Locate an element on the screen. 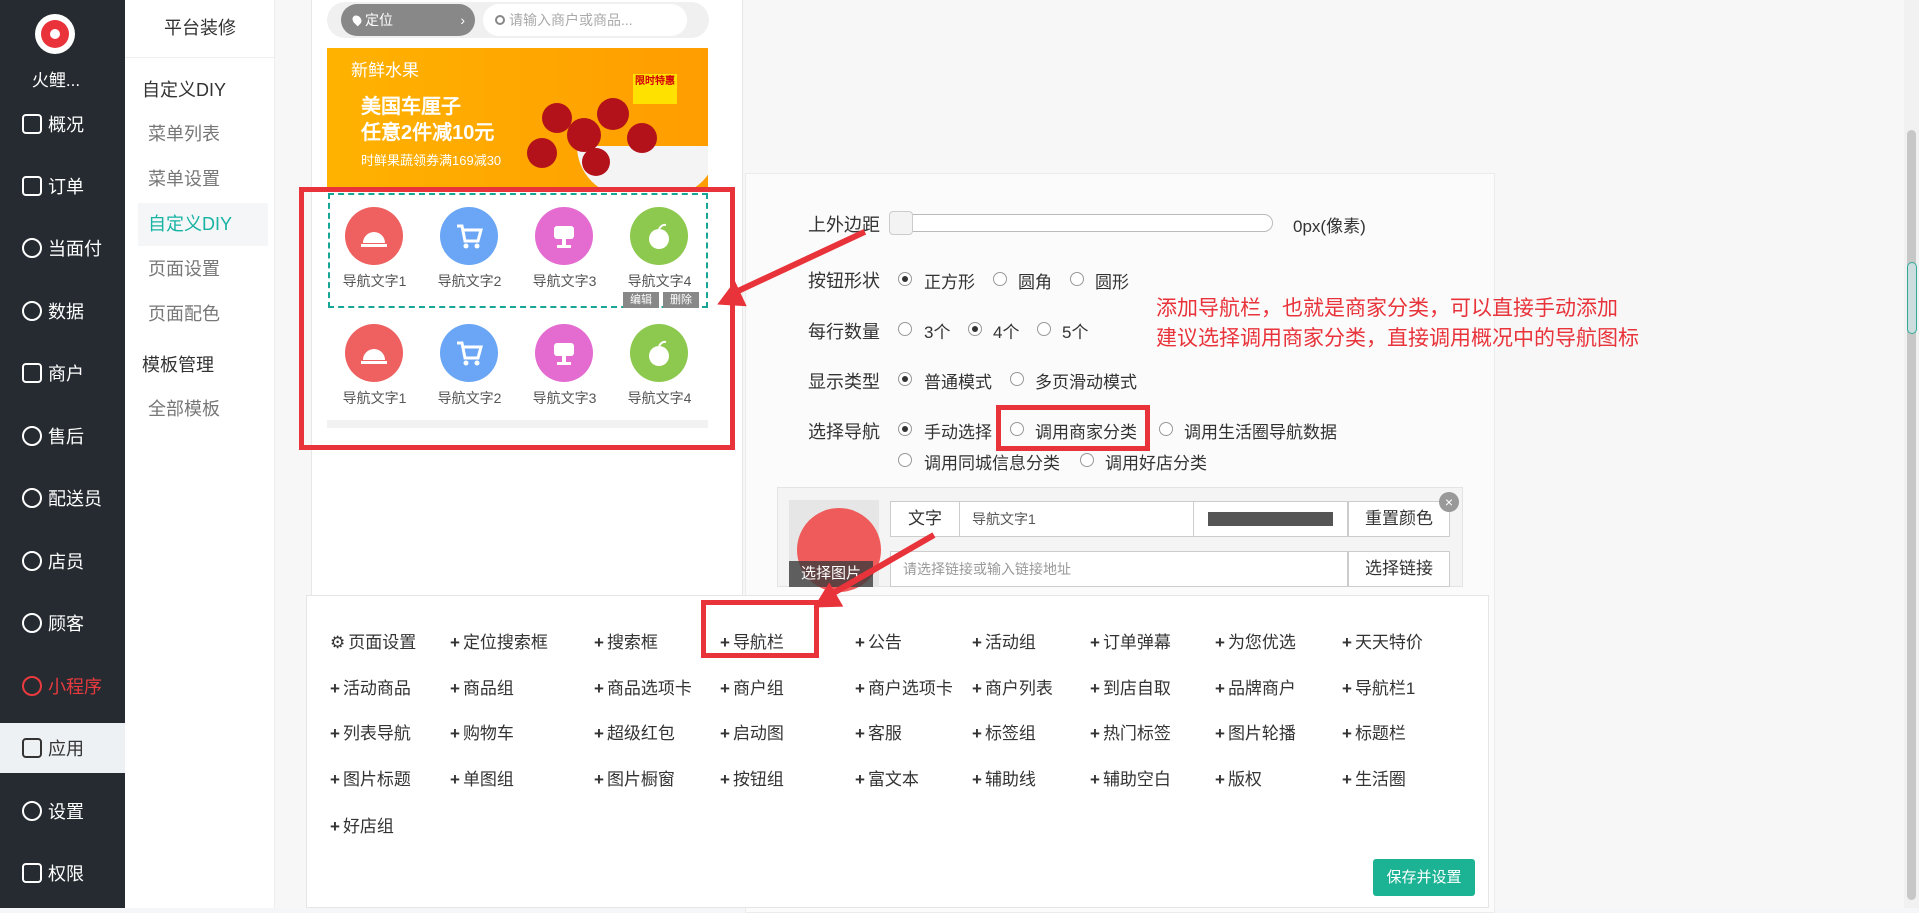 This screenshot has height=913, width=1919. component-button: + 定位搜索框 is located at coordinates (499, 640).